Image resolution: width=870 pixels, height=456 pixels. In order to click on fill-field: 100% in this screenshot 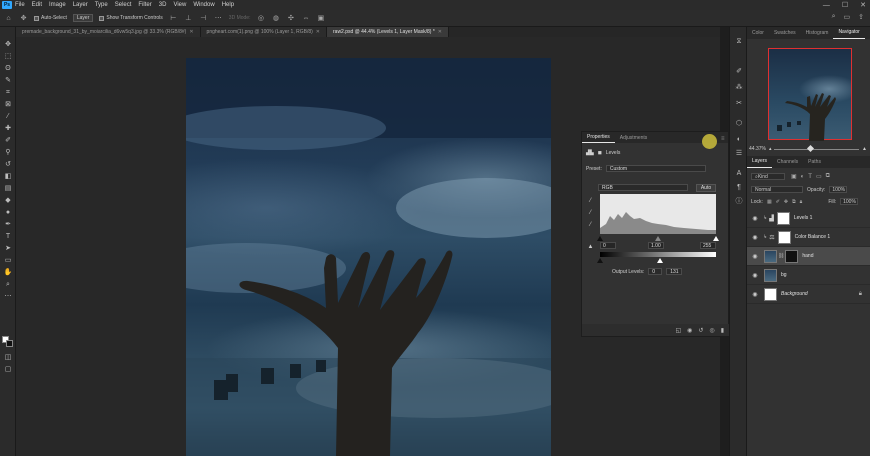, I will do `click(849, 201)`.